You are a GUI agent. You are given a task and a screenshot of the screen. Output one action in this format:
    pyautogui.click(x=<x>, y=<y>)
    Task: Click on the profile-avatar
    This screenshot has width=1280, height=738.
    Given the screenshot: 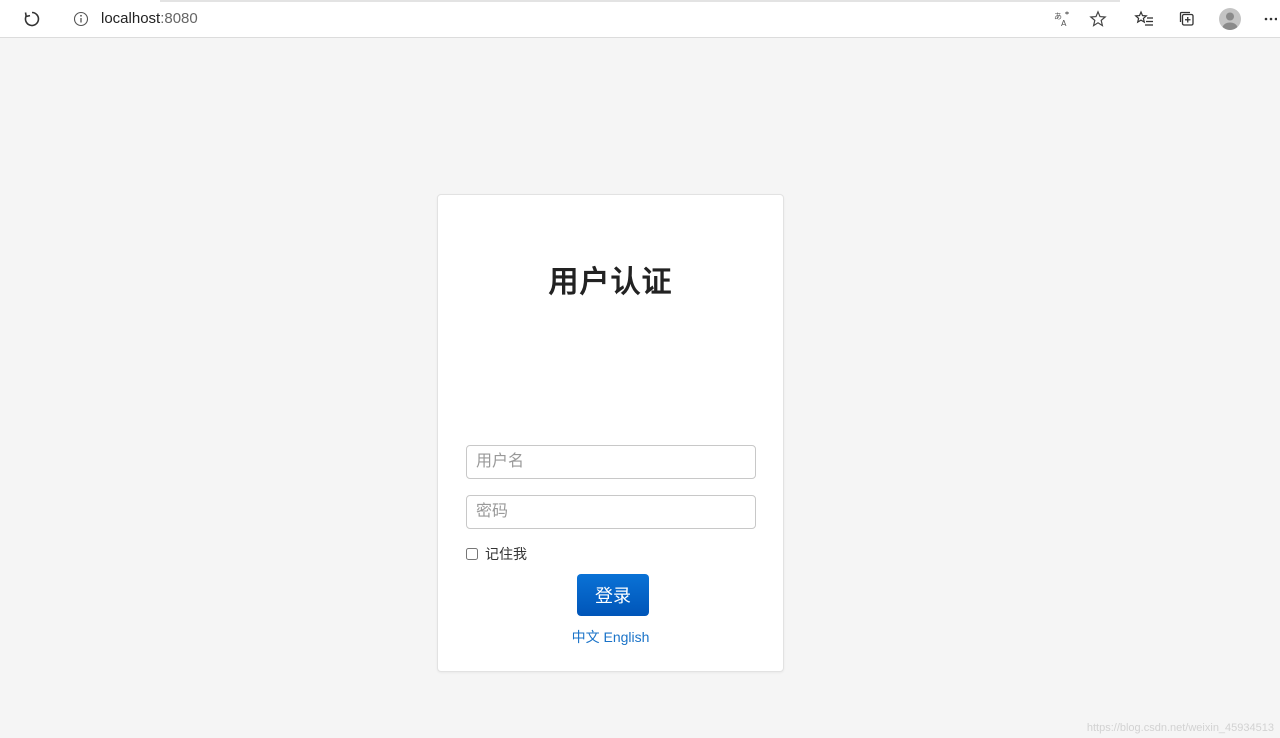 What is the action you would take?
    pyautogui.click(x=1230, y=19)
    